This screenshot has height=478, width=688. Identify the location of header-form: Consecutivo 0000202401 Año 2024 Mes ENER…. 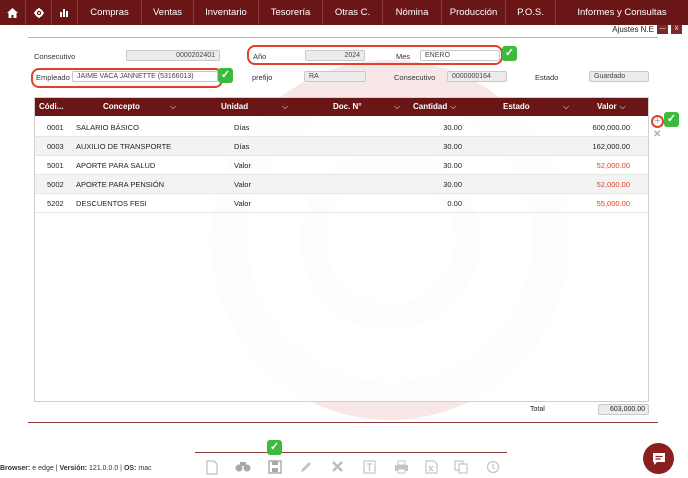
(344, 66).